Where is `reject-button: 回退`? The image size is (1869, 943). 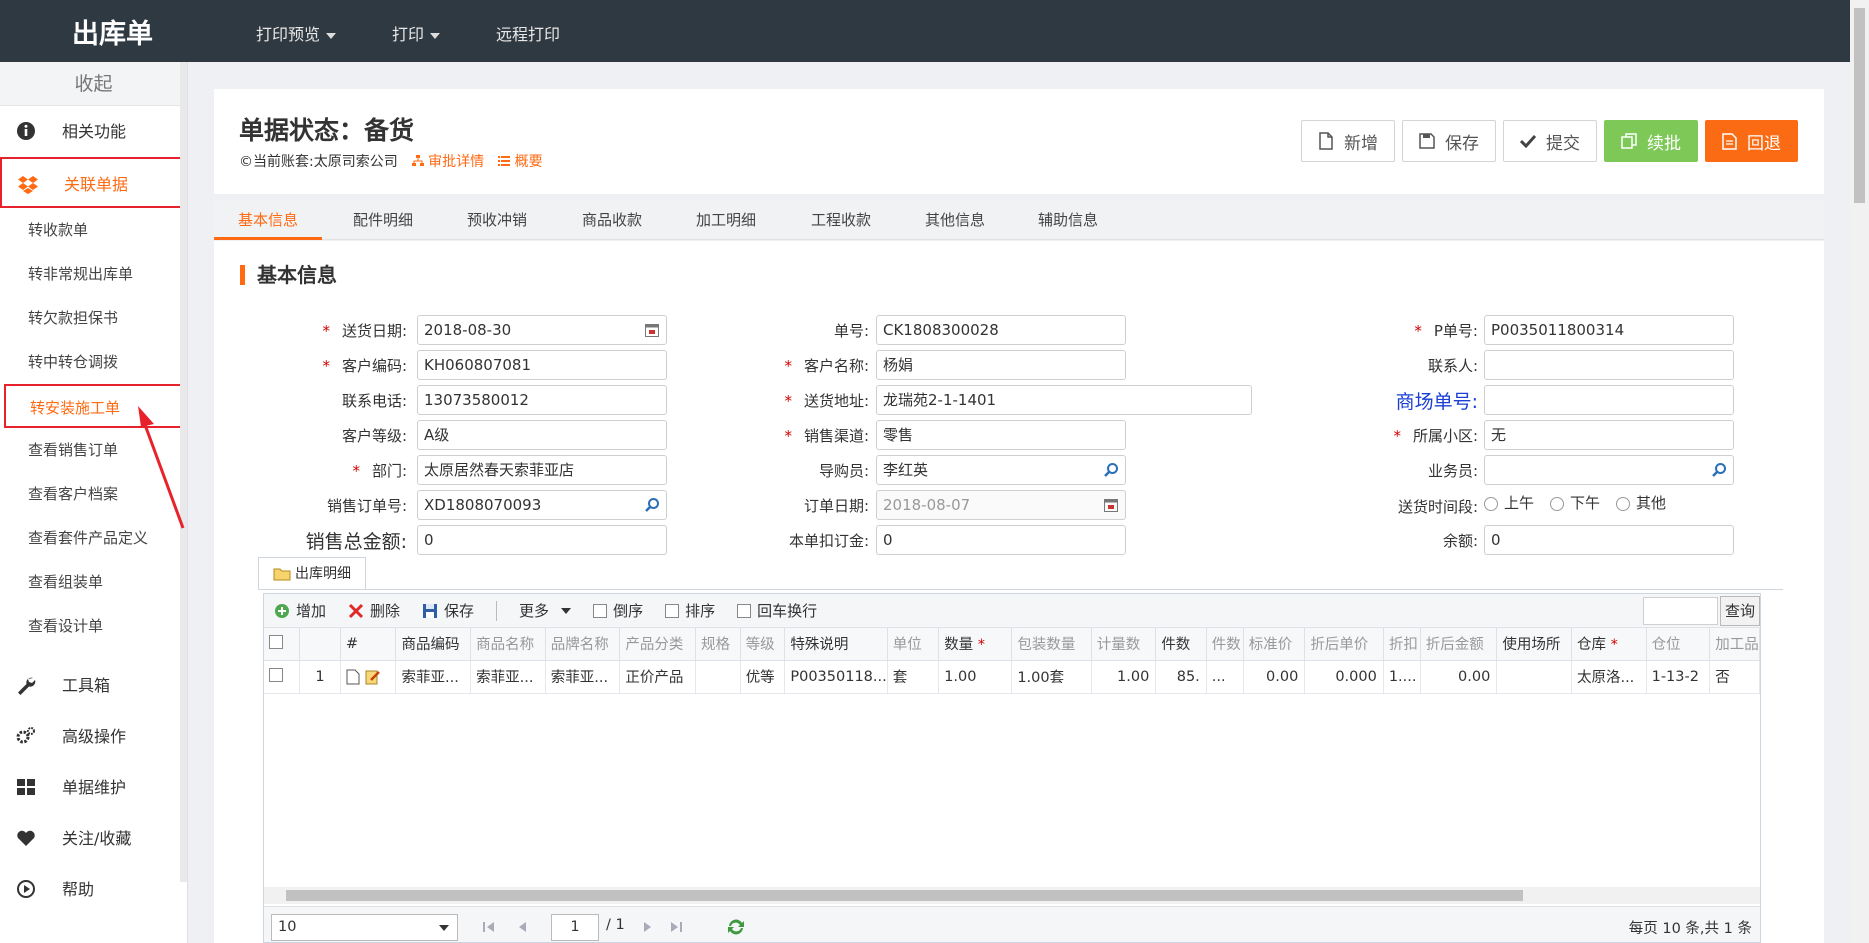 reject-button: 回退 is located at coordinates (1751, 141).